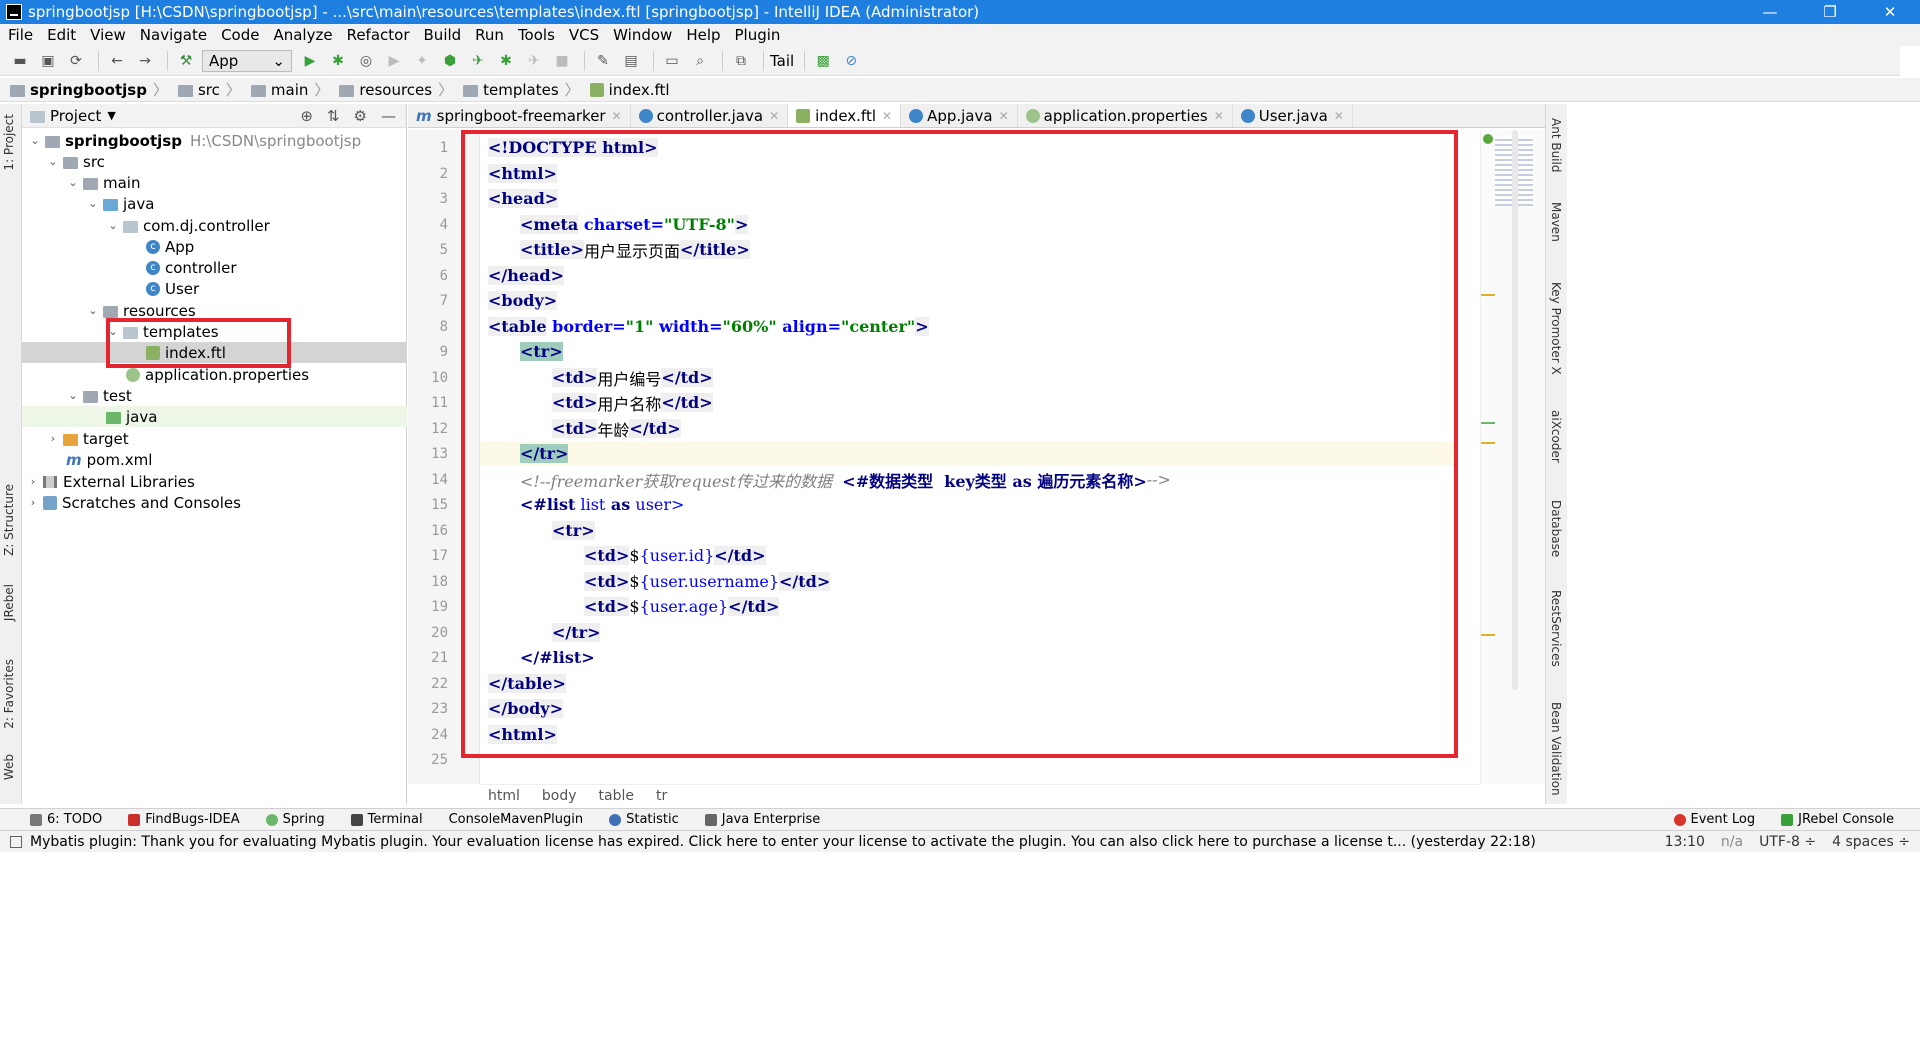 This screenshot has width=1920, height=1042. What do you see at coordinates (629, 90) in the screenshot?
I see `breadcrumb-index-ftl: index.ftl` at bounding box center [629, 90].